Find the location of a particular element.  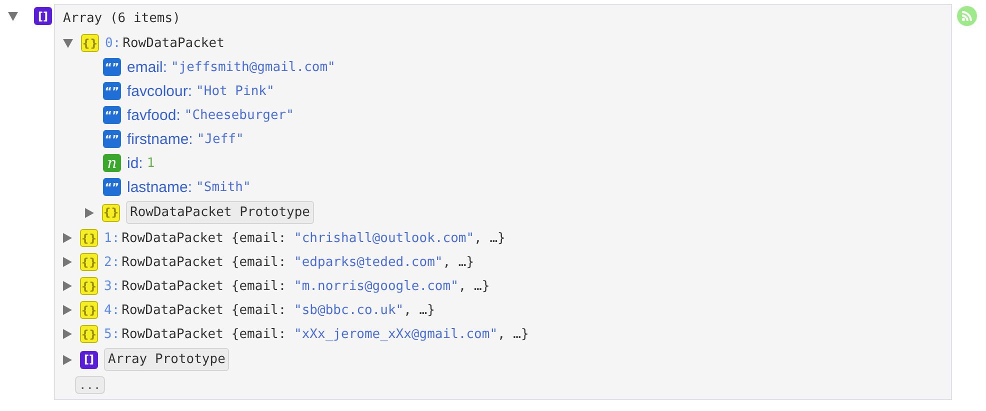

array-summary: Array (6 items) is located at coordinates (122, 19).